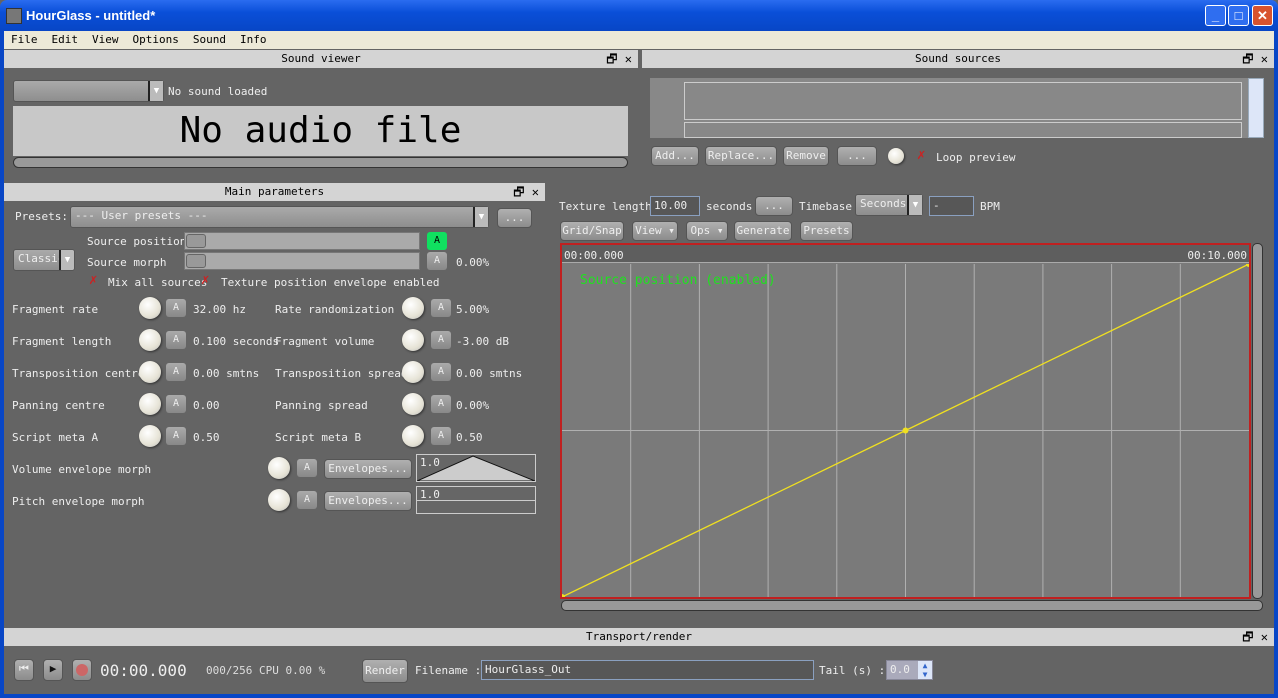  I want to click on param-value: 0.50, so click(206, 437).